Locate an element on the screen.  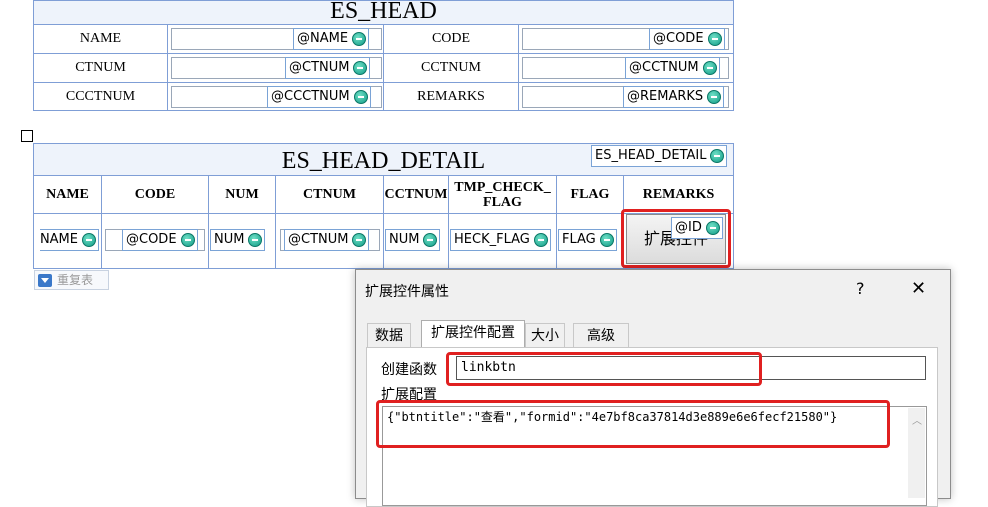
tab-advanced: 高级 is located at coordinates (601, 335).